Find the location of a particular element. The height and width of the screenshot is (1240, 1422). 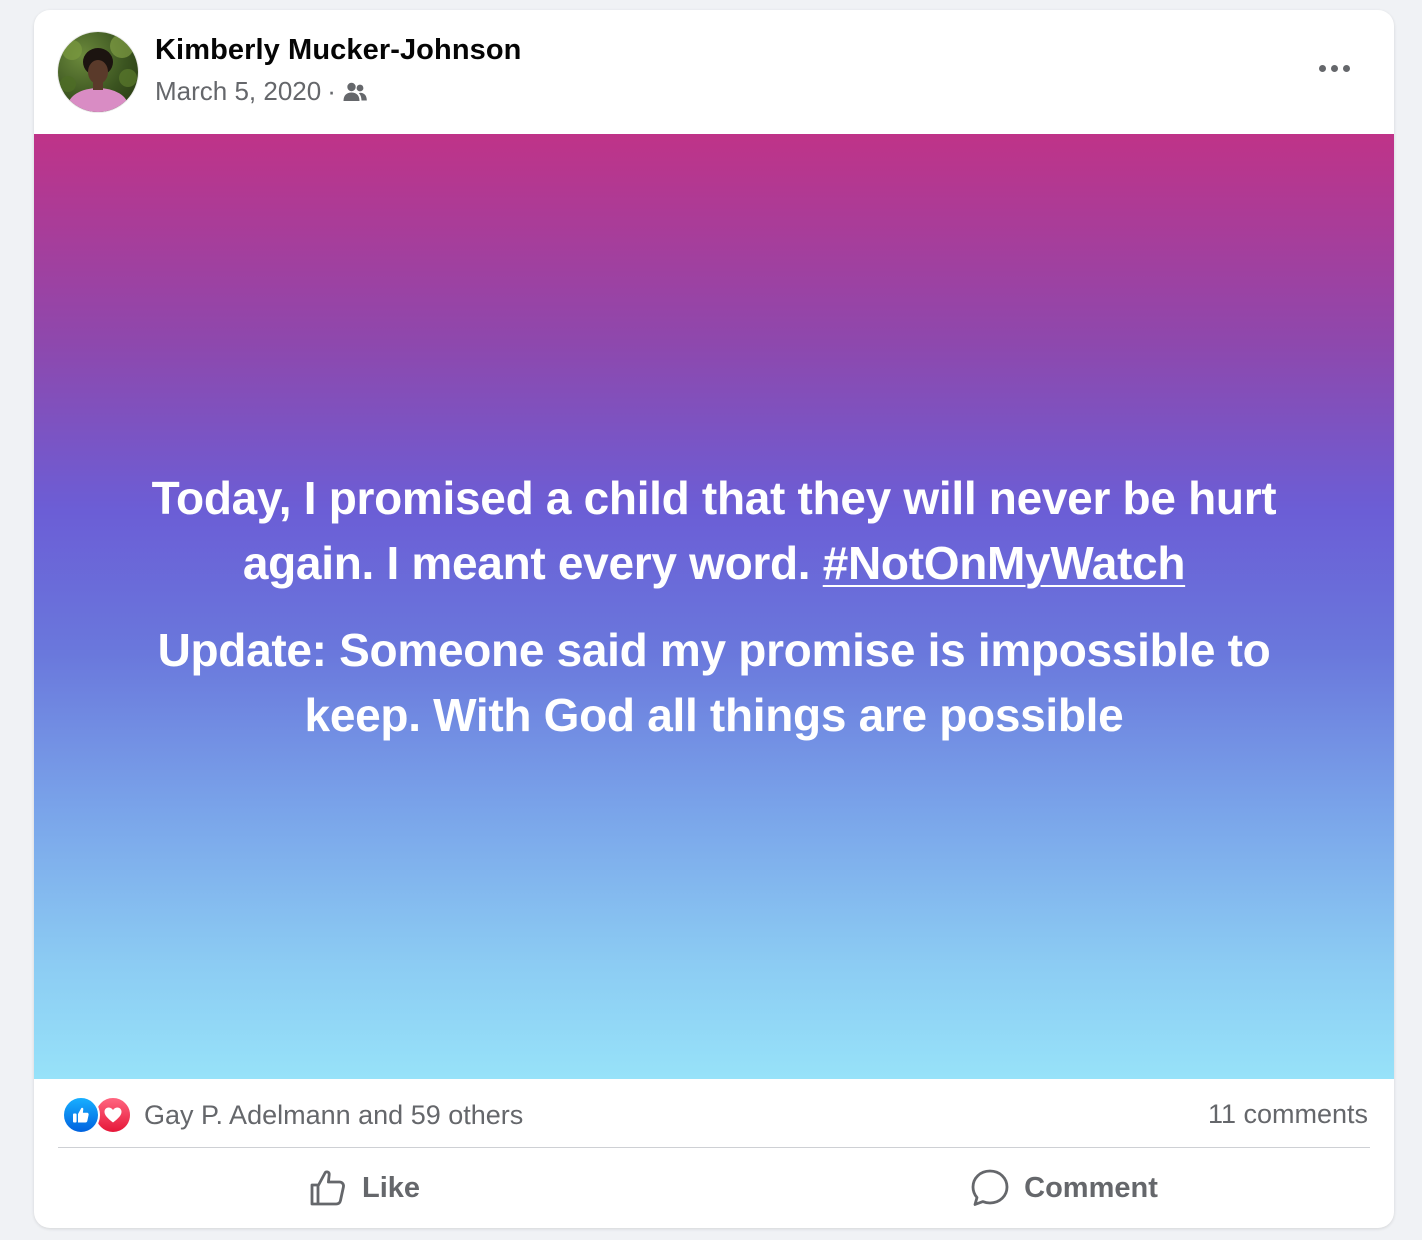

comments-count: 11 comments is located at coordinates (1288, 1114).